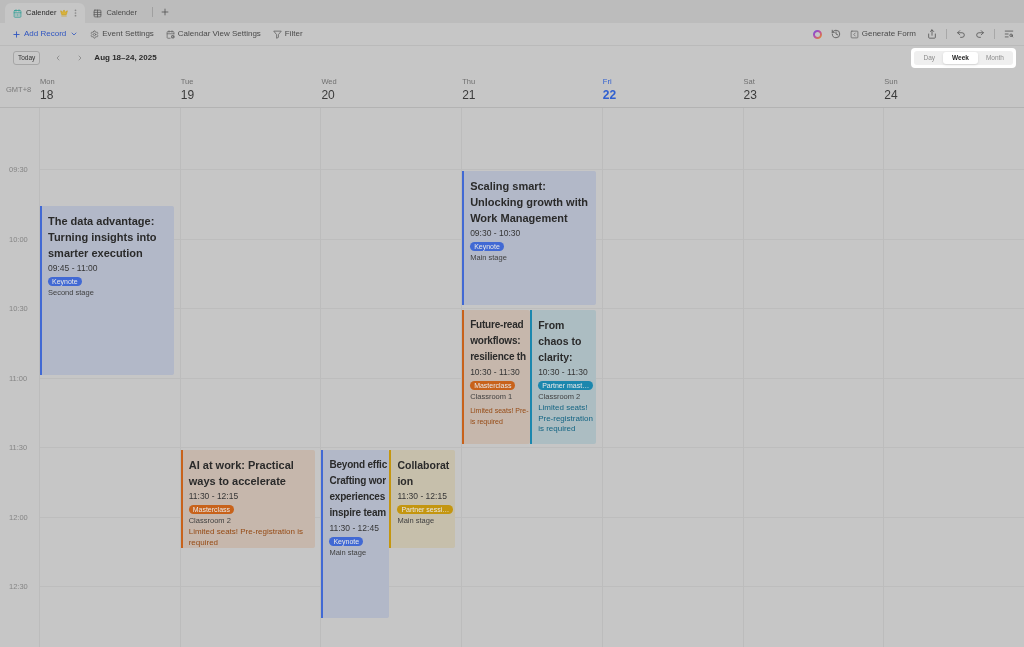 The height and width of the screenshot is (647, 1024). What do you see at coordinates (469, 95) in the screenshot?
I see `date-number: 21` at bounding box center [469, 95].